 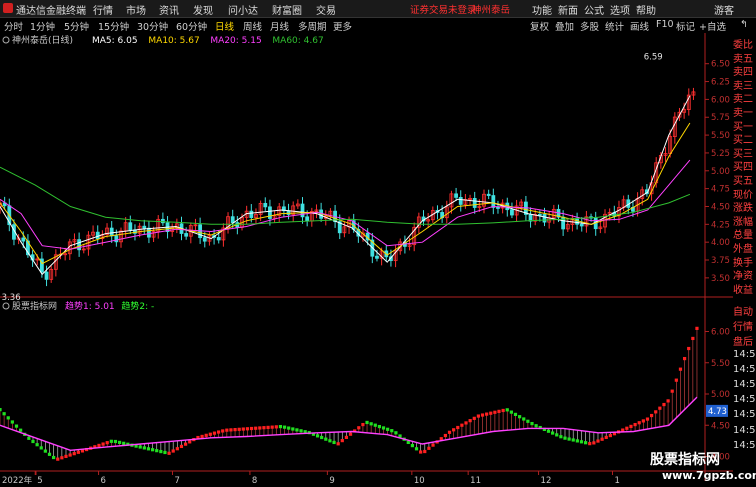 I want to click on menu-youke: 游客, so click(x=724, y=9).